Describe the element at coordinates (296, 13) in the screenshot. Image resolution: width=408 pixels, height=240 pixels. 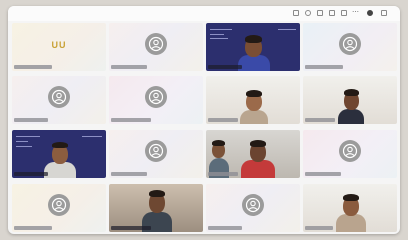
I see `layout-icon` at that location.